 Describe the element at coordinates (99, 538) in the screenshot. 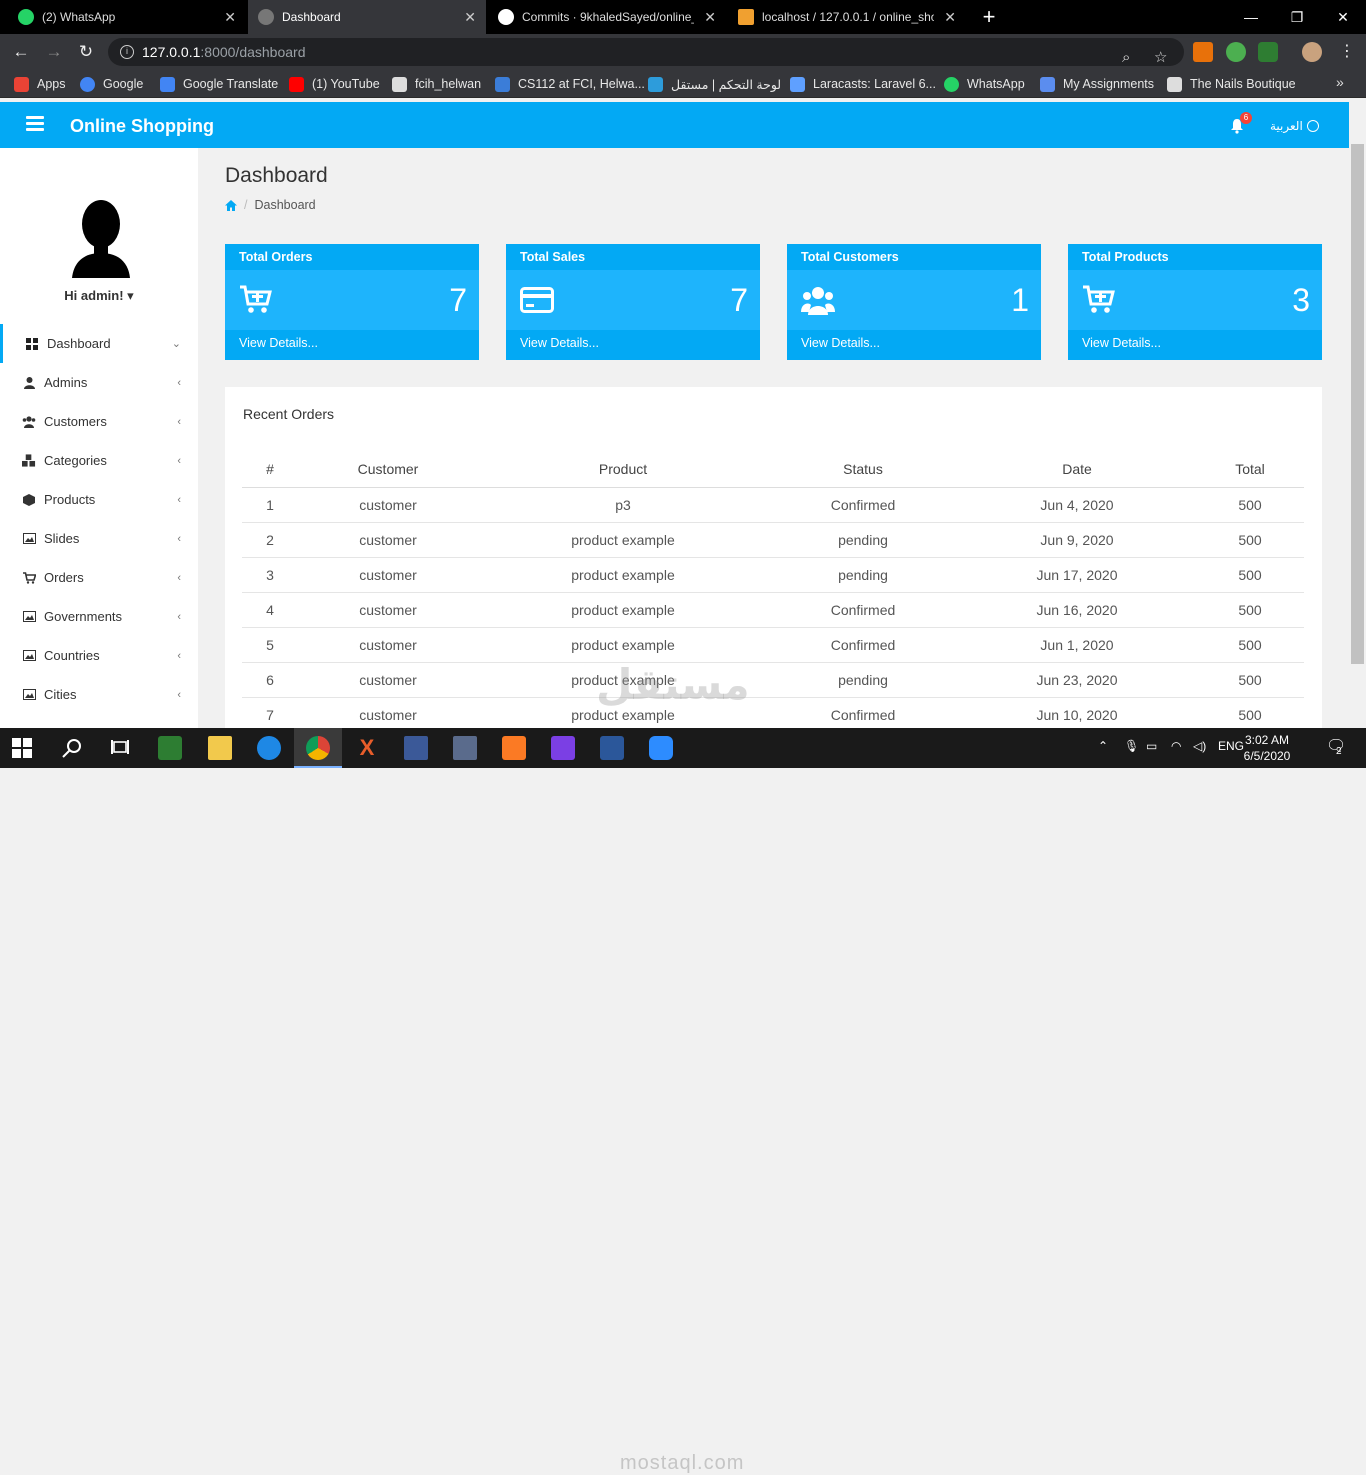

I see `sidebar-item-slides: Slides ‹` at that location.